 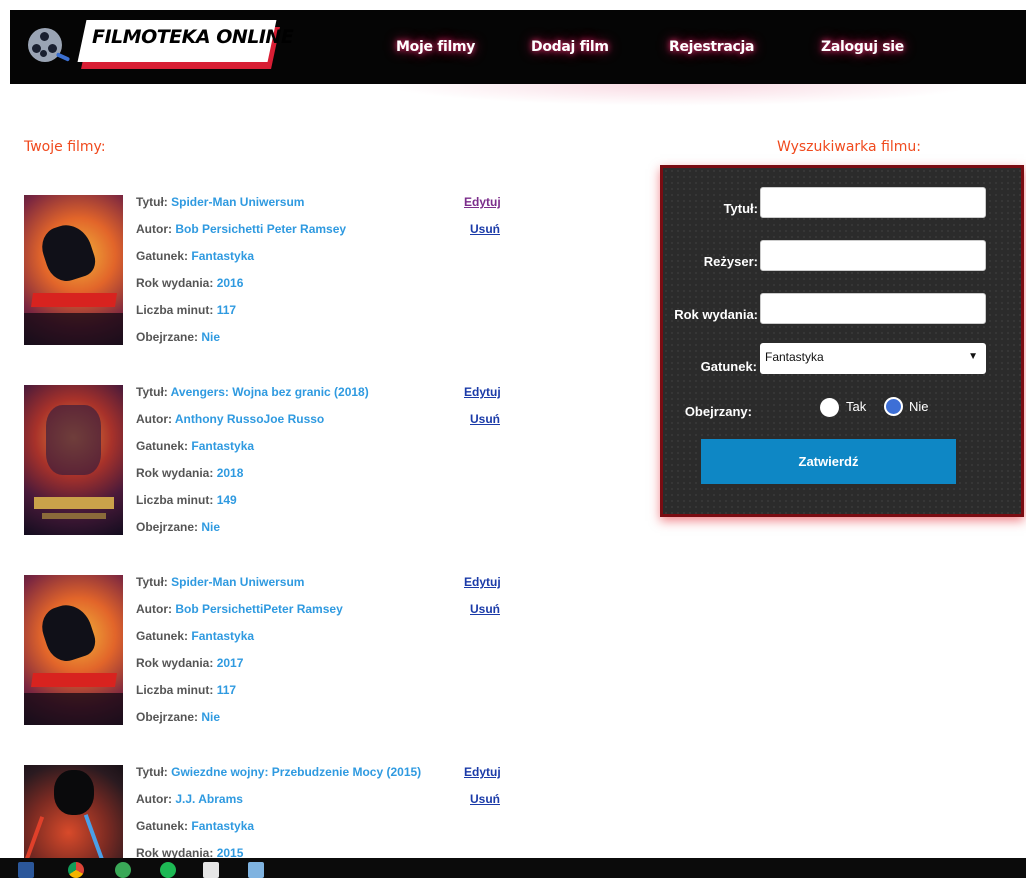 What do you see at coordinates (123, 870) in the screenshot?
I see `app-icon` at bounding box center [123, 870].